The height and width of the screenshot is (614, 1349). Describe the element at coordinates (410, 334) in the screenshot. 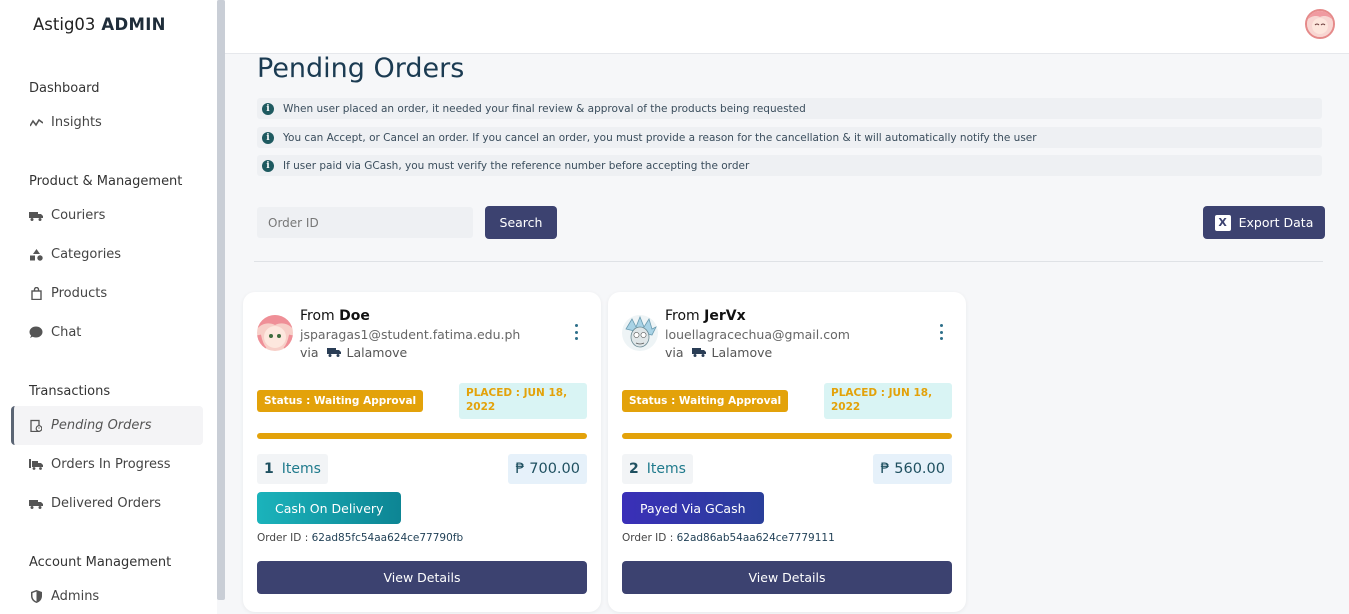

I see `customer-email: jsparagas1@student.fatima.edu.ph` at that location.